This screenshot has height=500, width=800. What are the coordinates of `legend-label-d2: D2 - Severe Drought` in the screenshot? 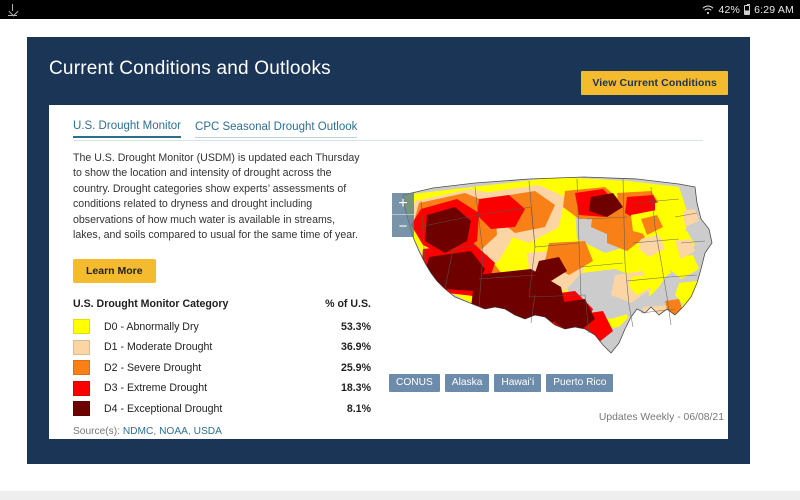 It's located at (153, 367).